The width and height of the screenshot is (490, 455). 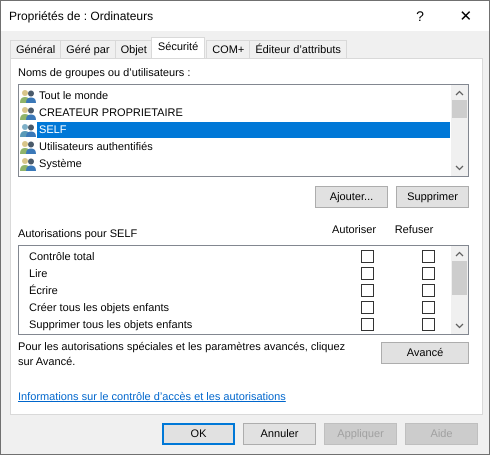 I want to click on tab: Éditeur d’attributs, so click(x=298, y=49).